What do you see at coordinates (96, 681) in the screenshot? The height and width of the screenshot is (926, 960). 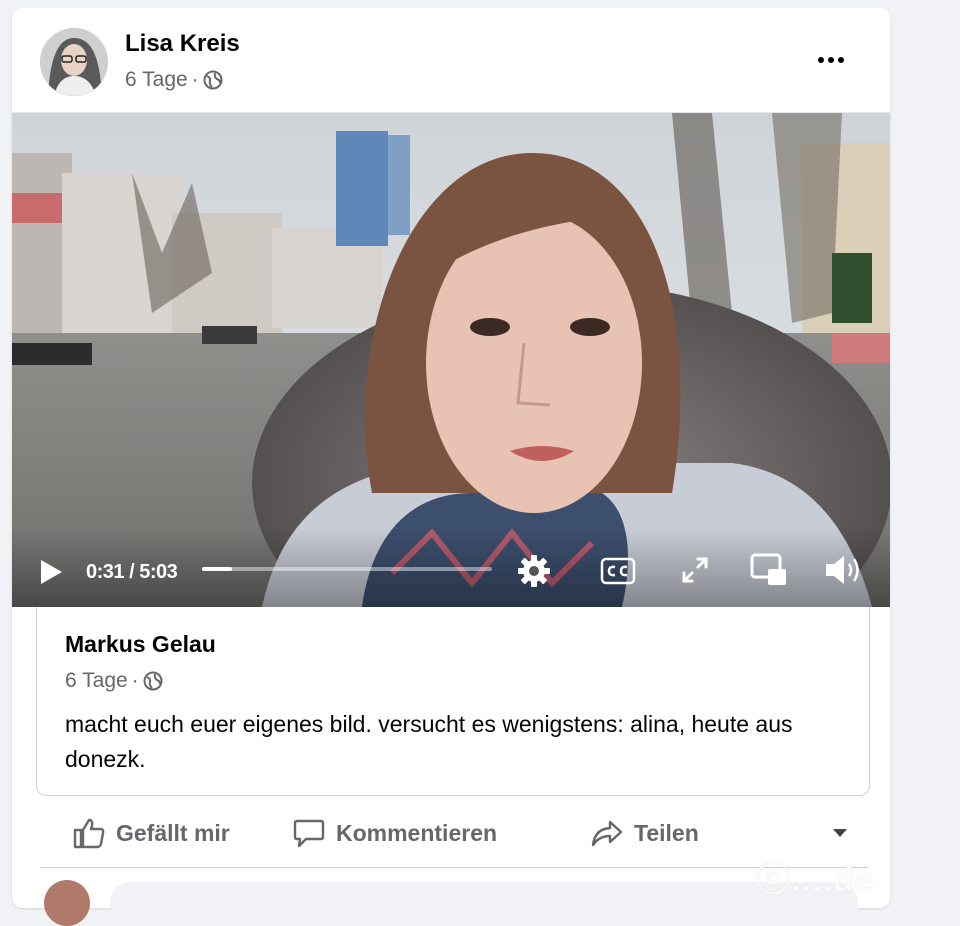 I see `shared-post-timestamp: 6 Tage` at bounding box center [96, 681].